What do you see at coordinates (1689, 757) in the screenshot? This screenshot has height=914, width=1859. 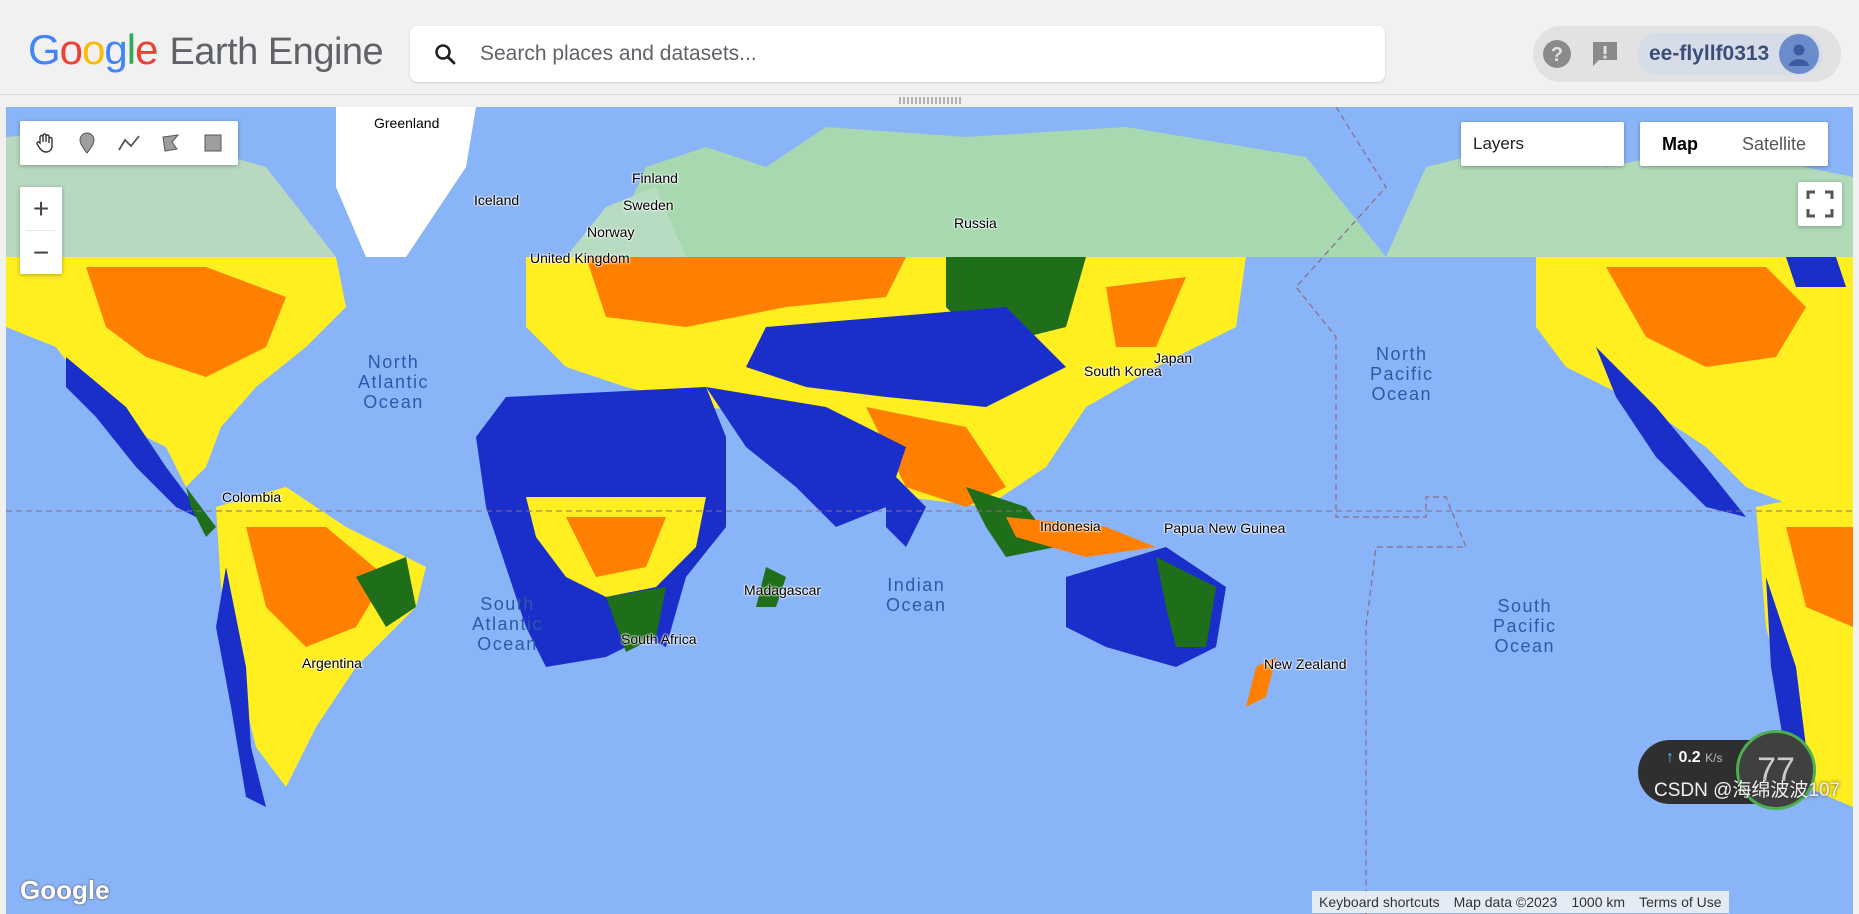 I see `upload-speed-value: 0.2` at bounding box center [1689, 757].